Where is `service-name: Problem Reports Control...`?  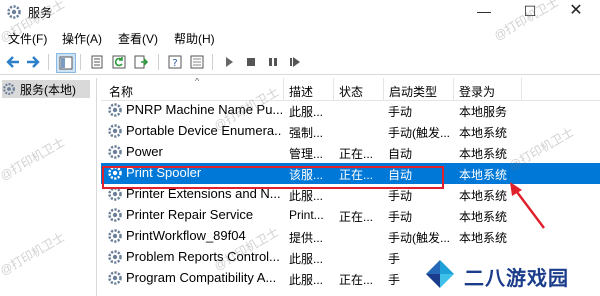 service-name: Problem Reports Control... is located at coordinates (203, 256).